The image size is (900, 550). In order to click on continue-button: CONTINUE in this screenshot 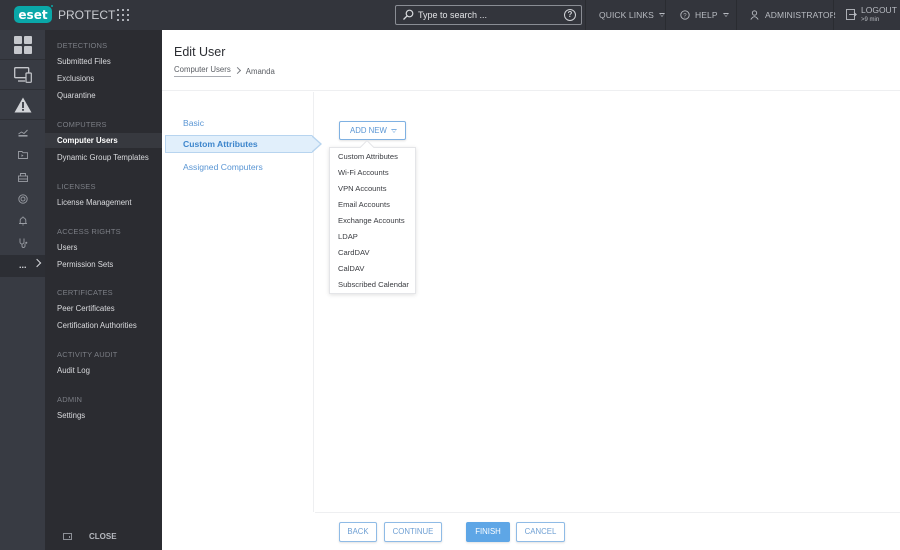, I will do `click(413, 532)`.